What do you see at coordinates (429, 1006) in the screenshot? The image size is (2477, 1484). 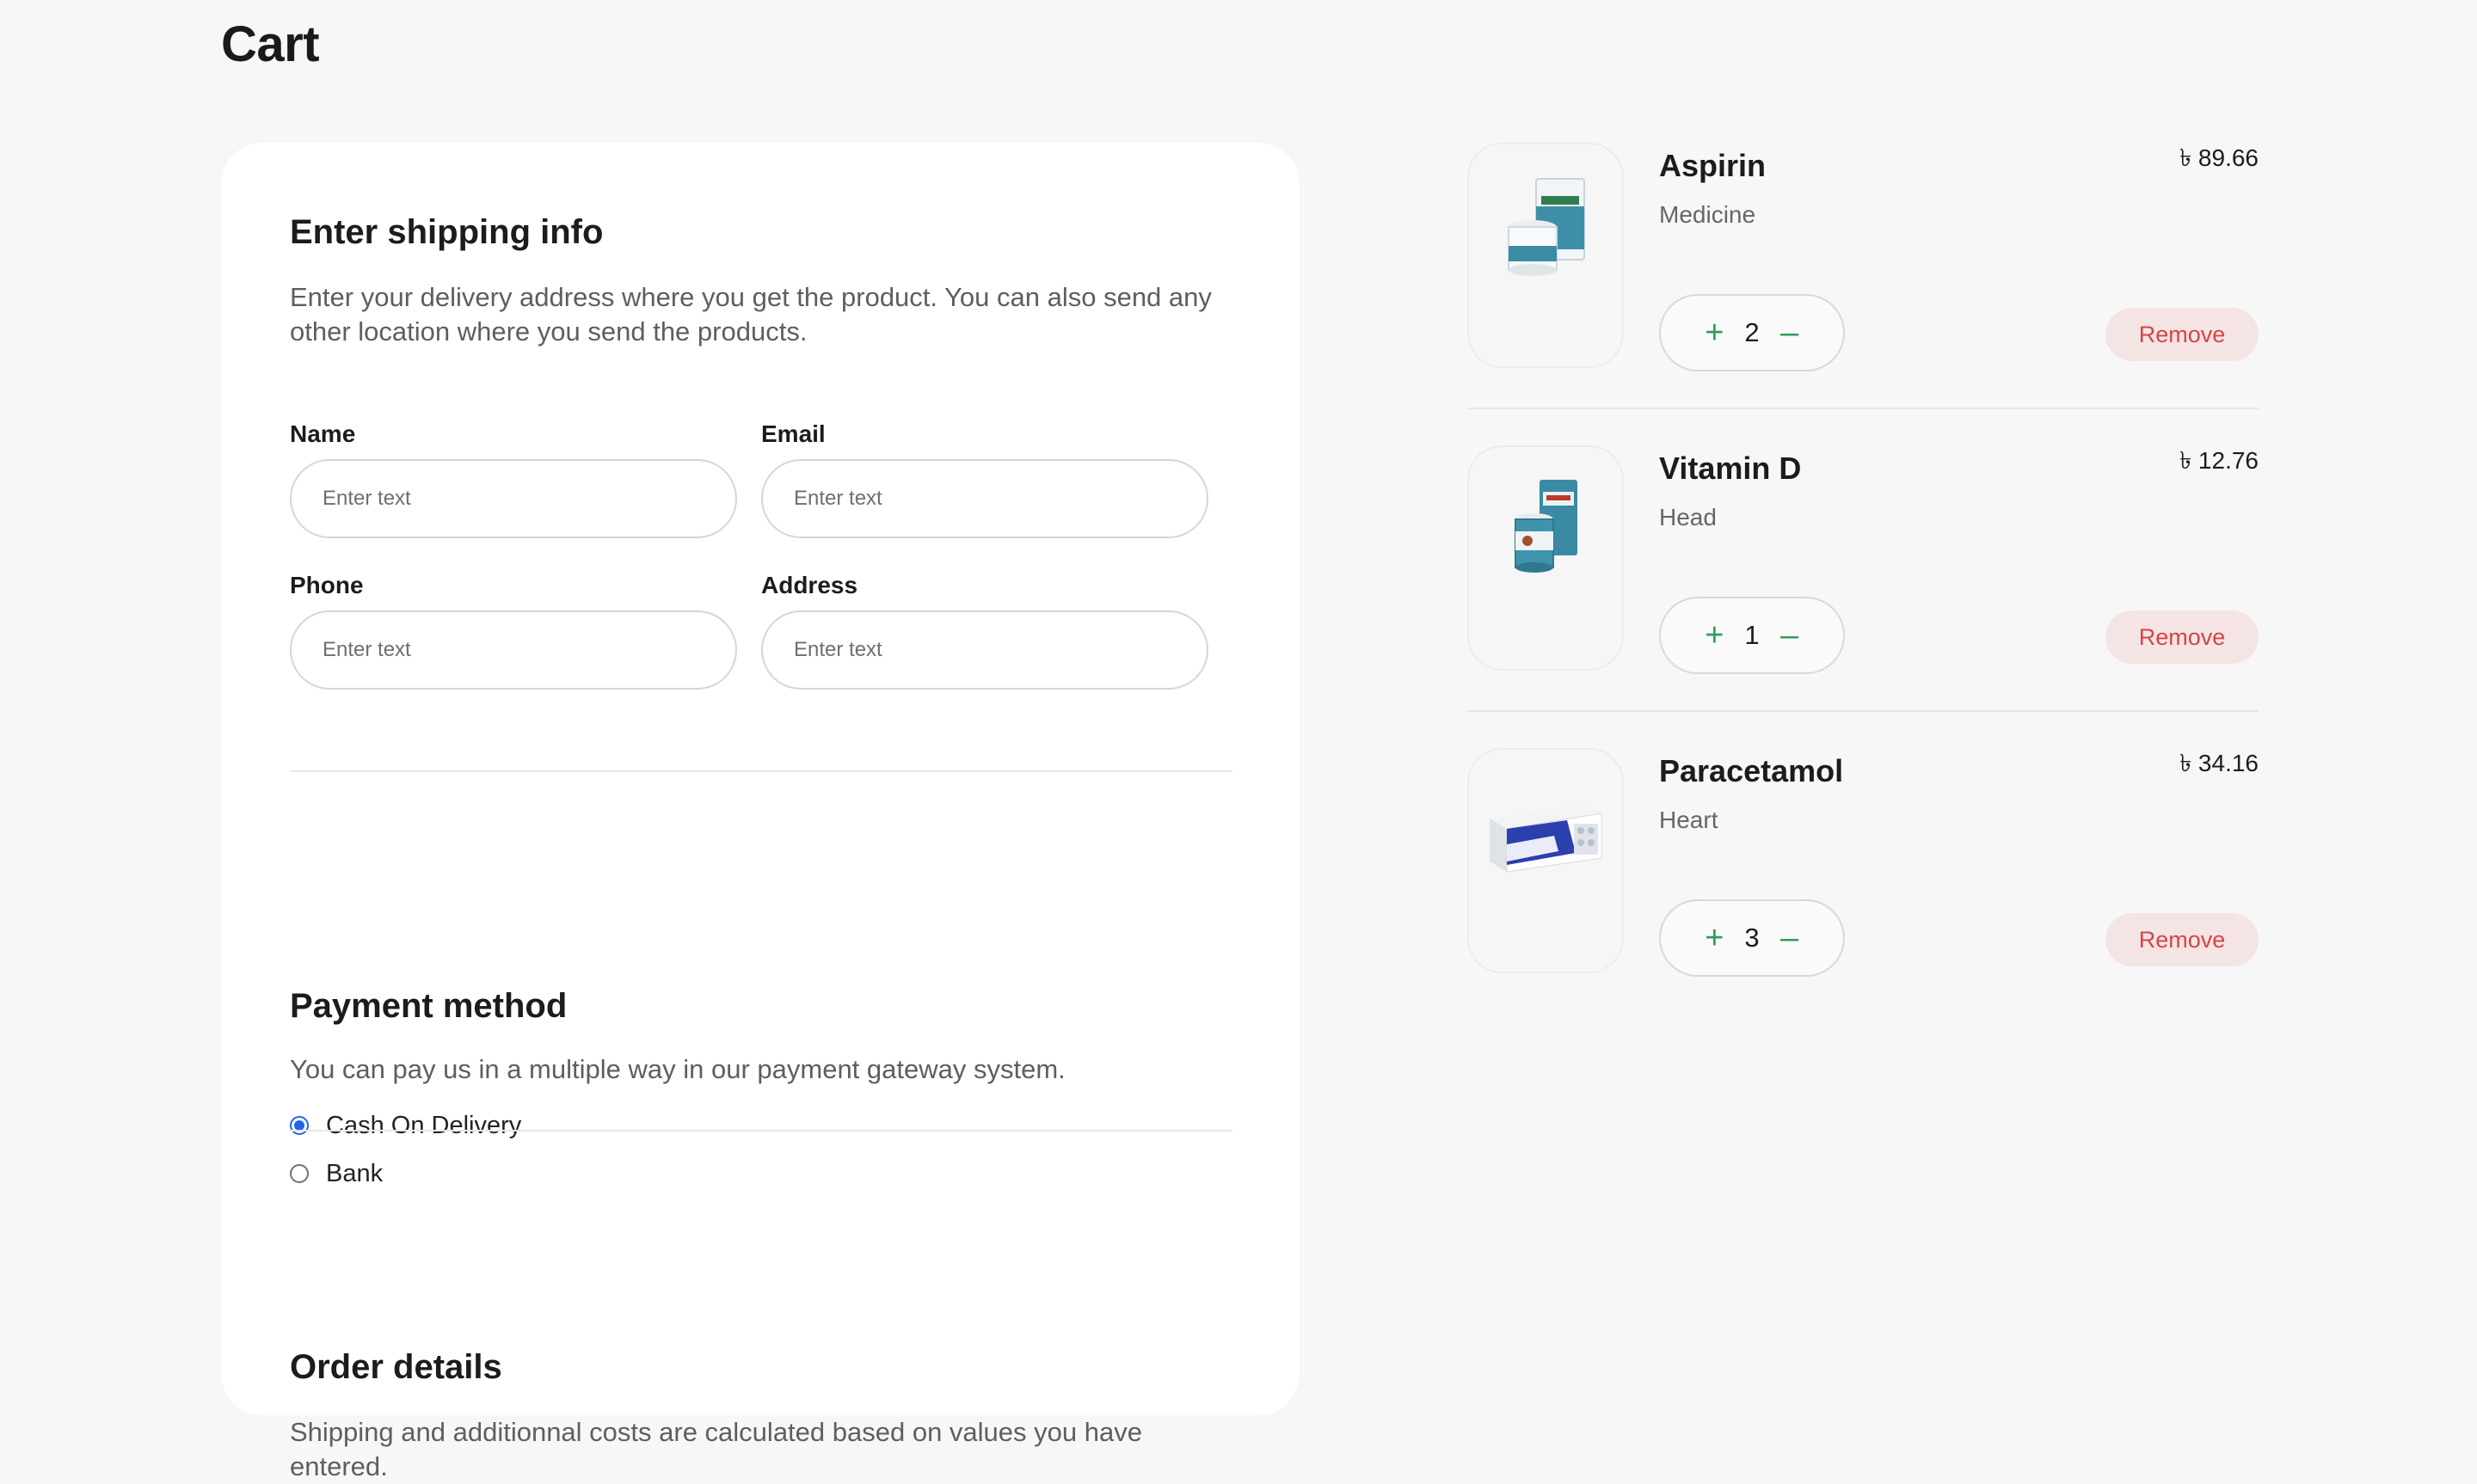 I see `payment-heading: Payment method` at bounding box center [429, 1006].